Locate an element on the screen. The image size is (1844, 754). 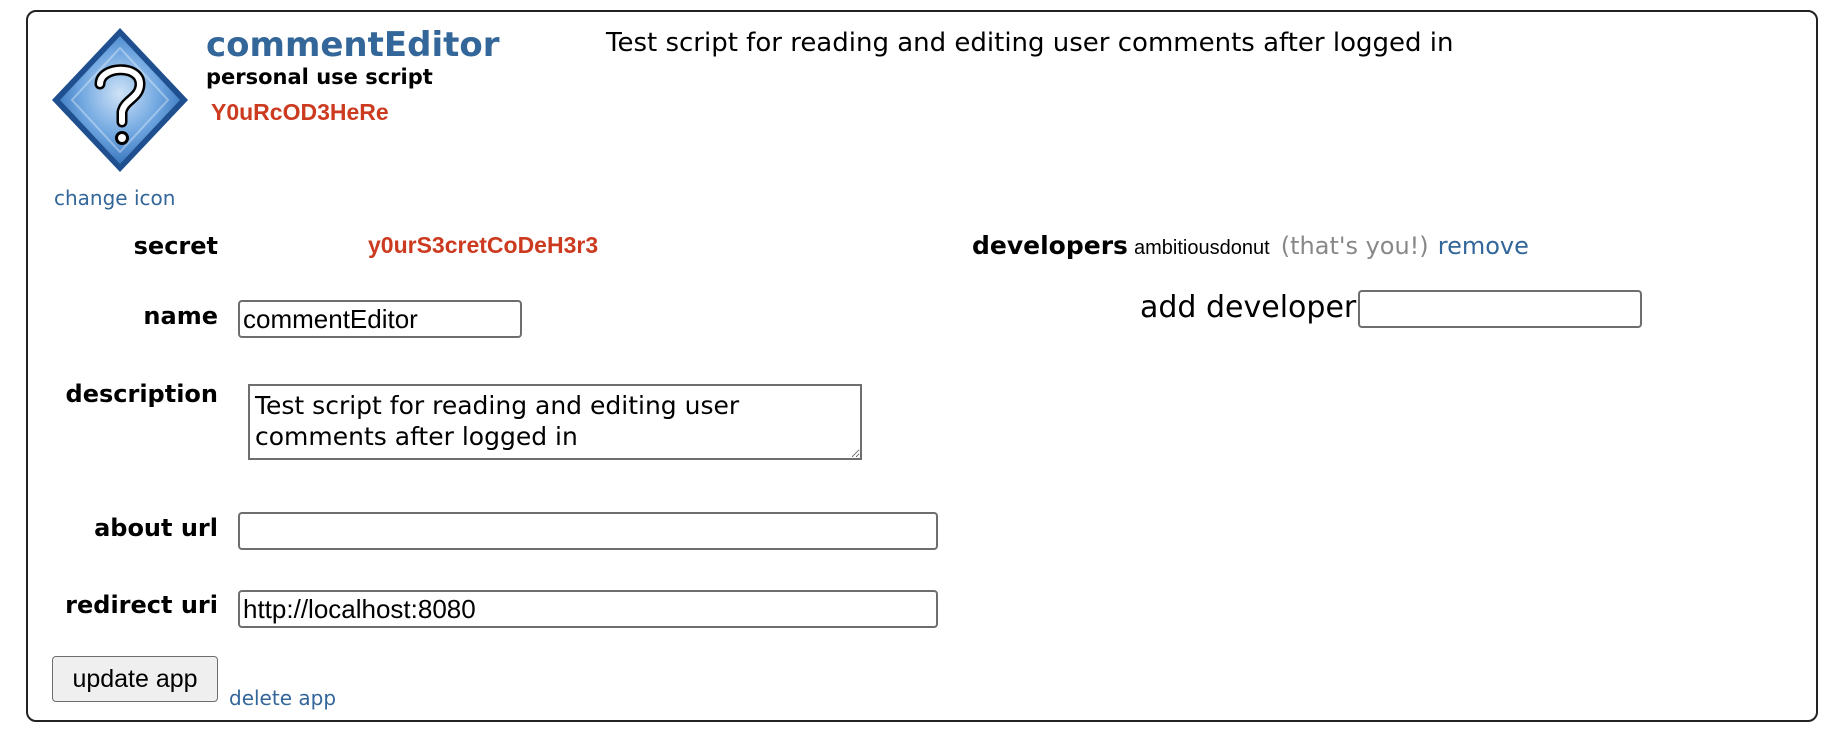
update-app-button: update app is located at coordinates (135, 679).